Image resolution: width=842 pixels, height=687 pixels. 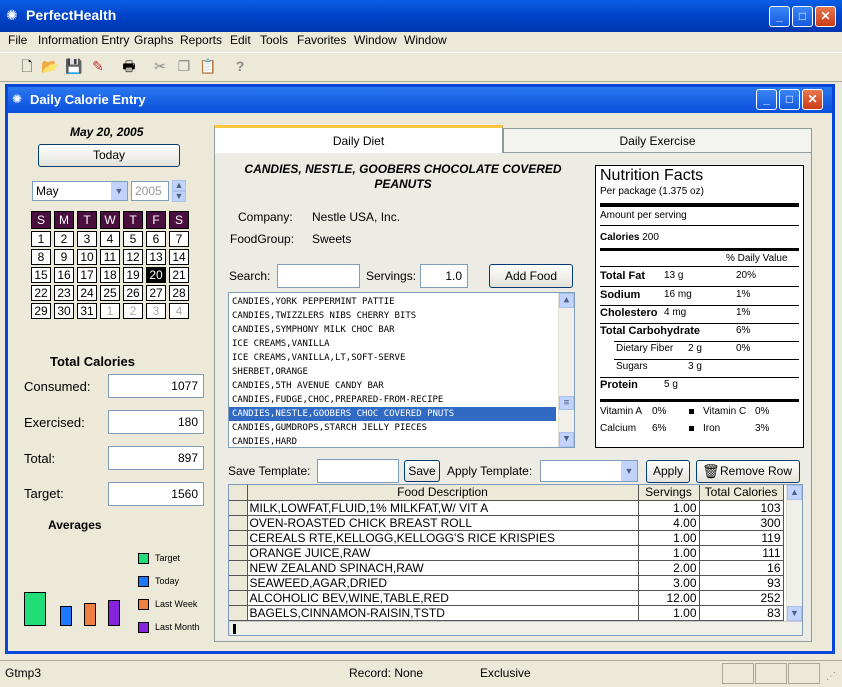 I want to click on child-close-button: ✕, so click(x=812, y=99).